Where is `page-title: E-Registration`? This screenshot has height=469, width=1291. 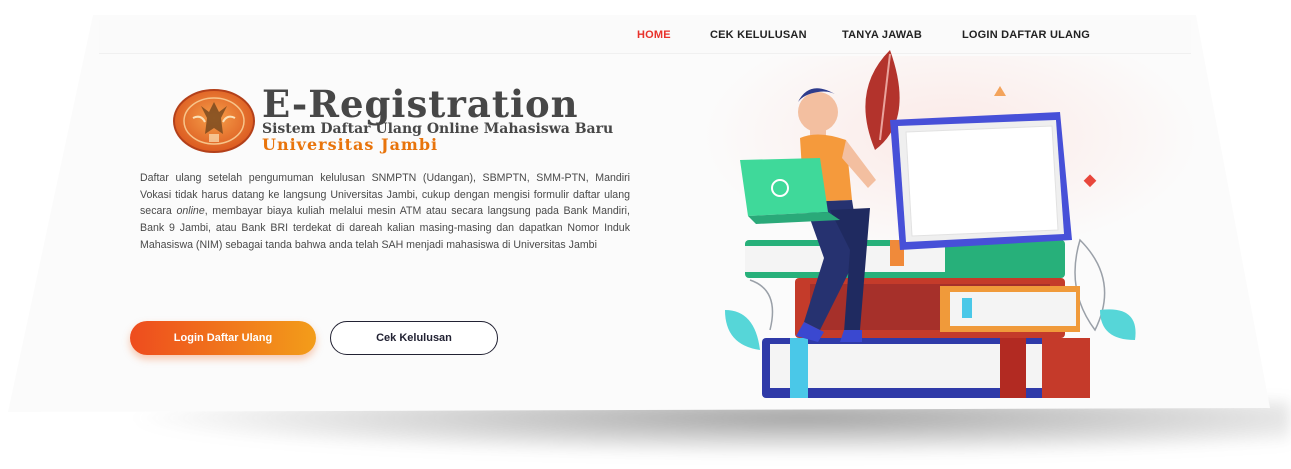 page-title: E-Registration is located at coordinates (420, 104).